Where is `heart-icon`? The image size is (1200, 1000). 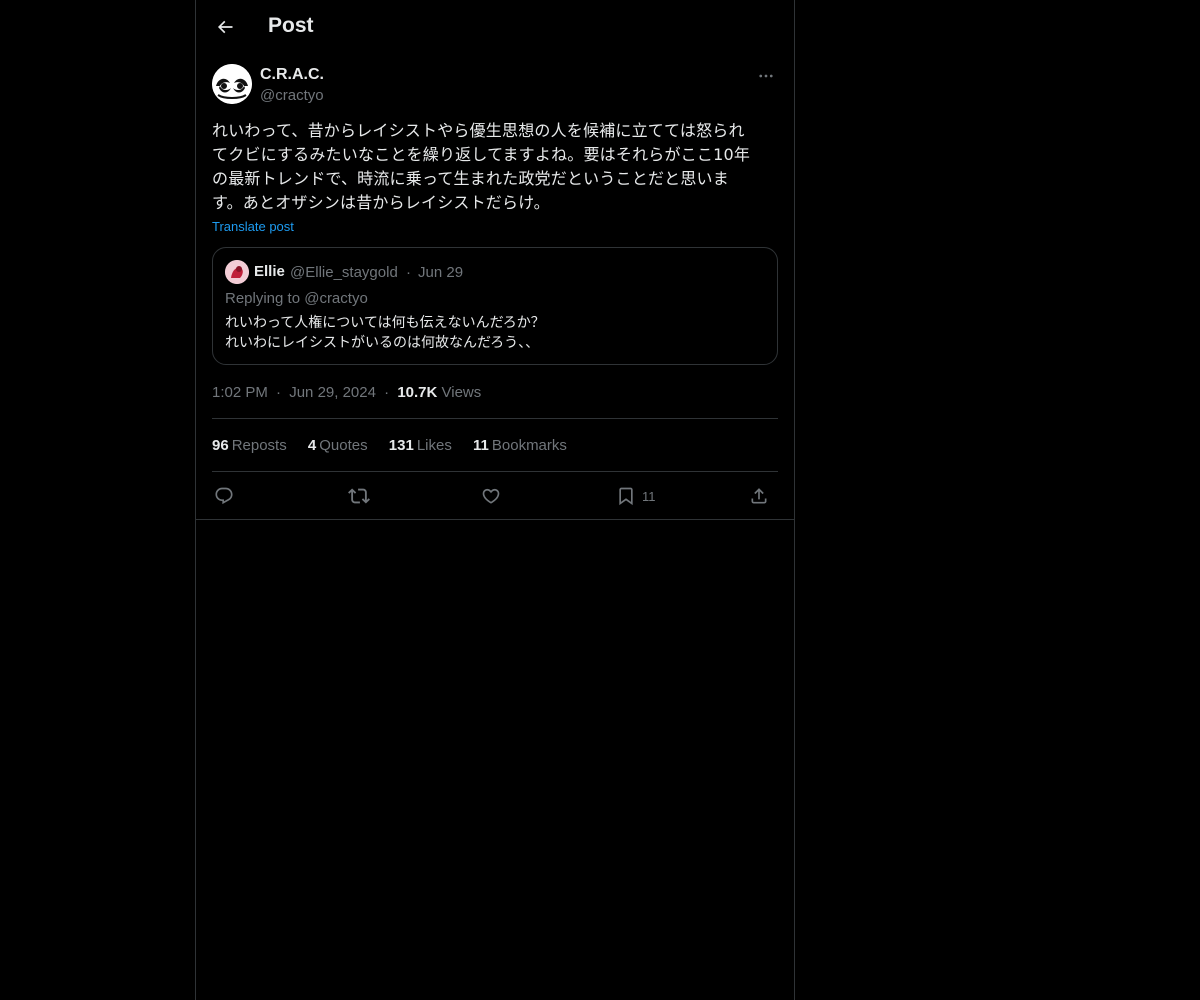
heart-icon is located at coordinates (491, 496).